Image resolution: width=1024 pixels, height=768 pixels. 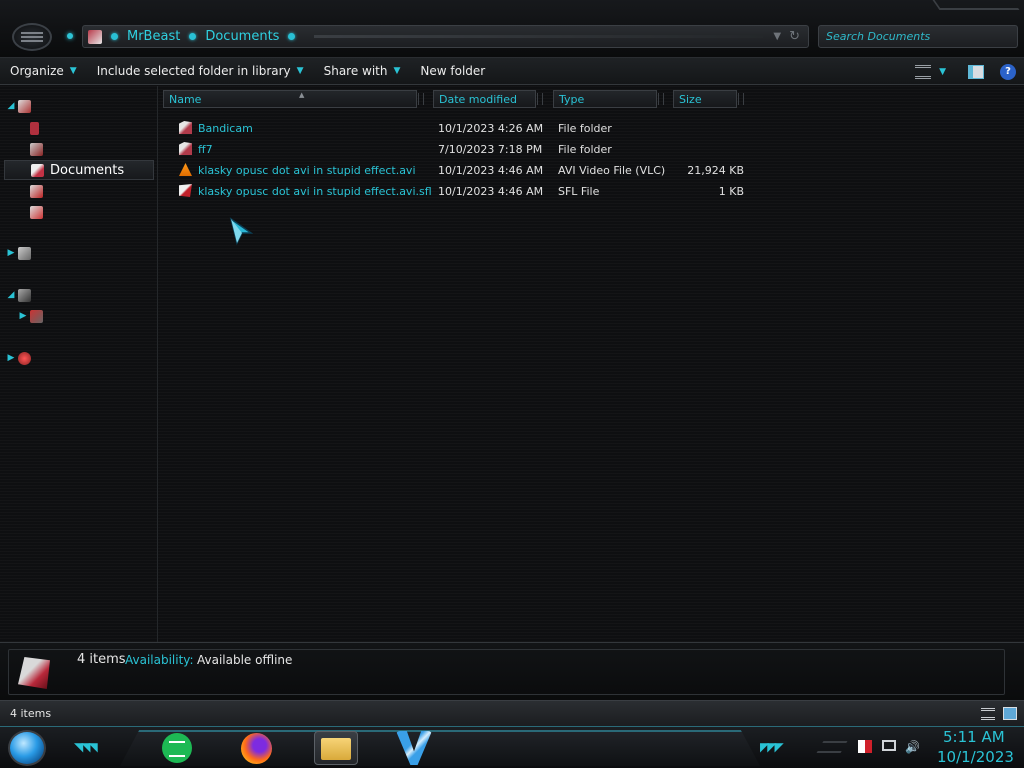 What do you see at coordinates (24, 253) in the screenshot?
I see `homegroup-icon` at bounding box center [24, 253].